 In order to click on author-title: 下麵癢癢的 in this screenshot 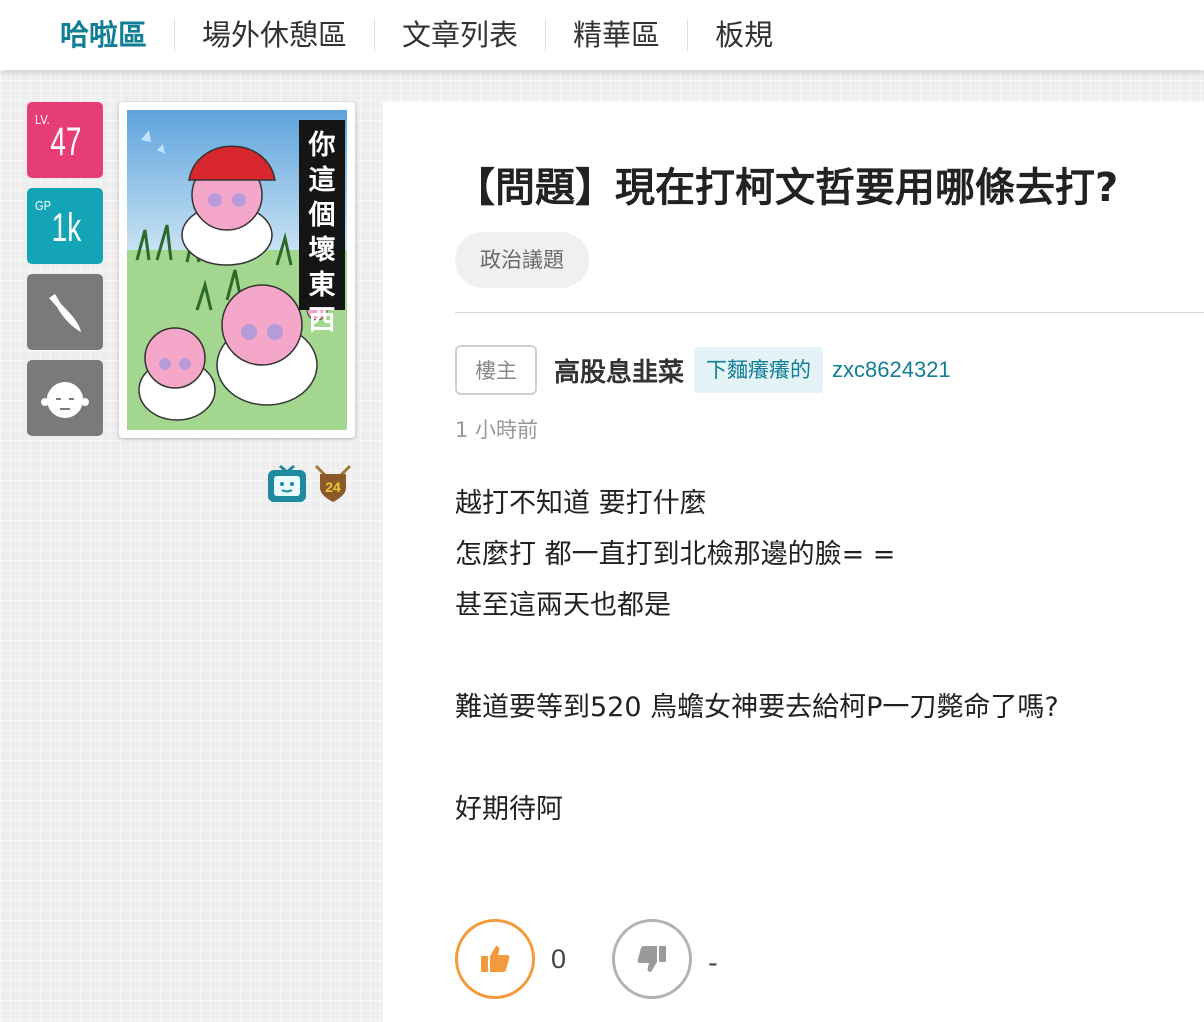, I will do `click(759, 370)`.